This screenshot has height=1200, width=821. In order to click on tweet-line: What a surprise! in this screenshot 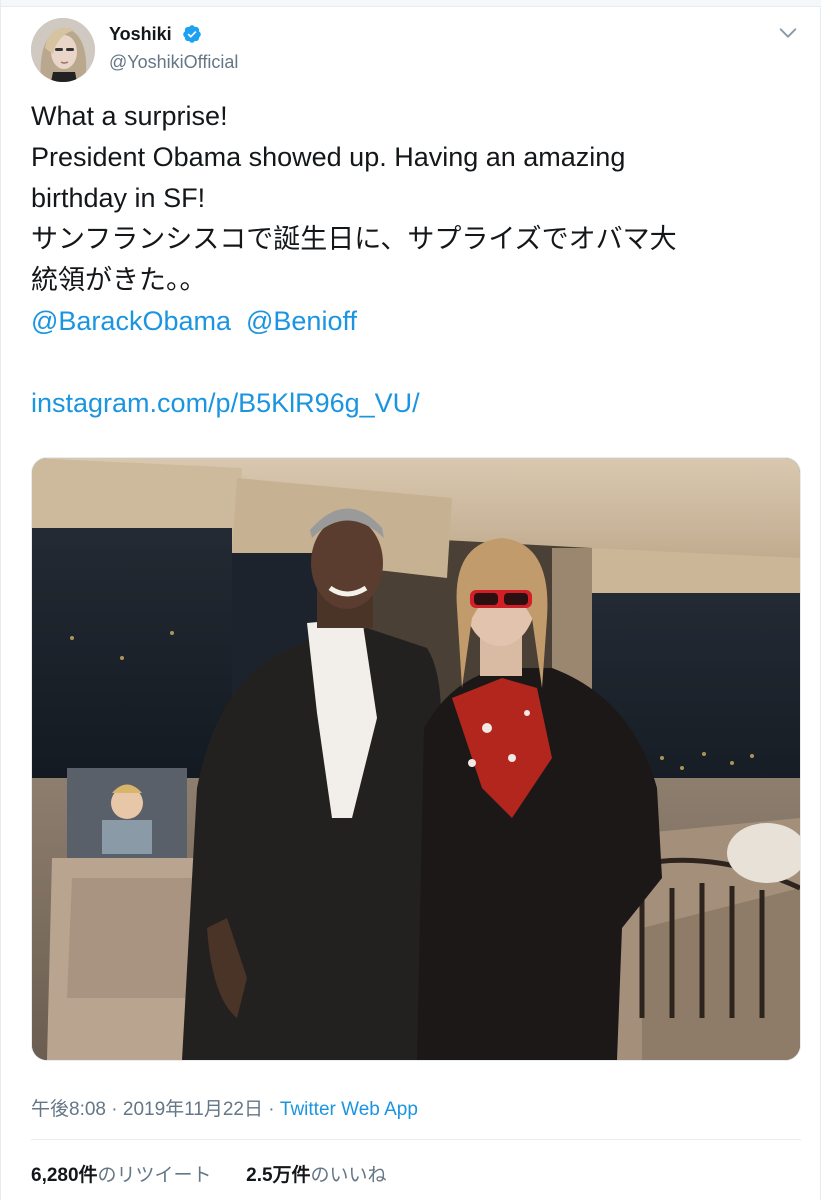, I will do `click(129, 116)`.